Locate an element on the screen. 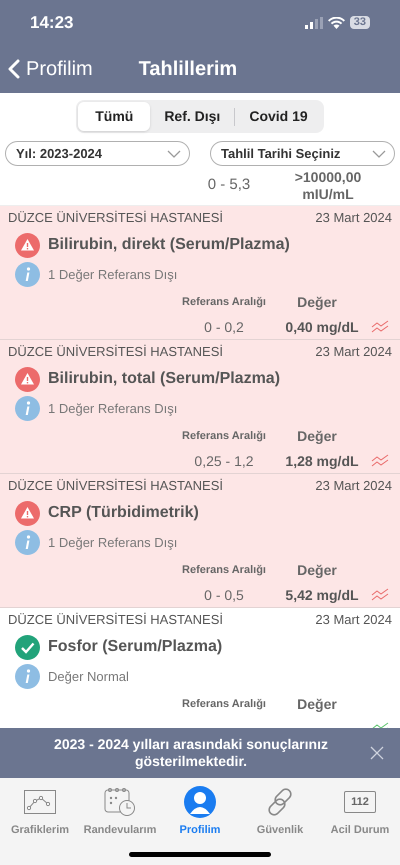 The image size is (400, 865). clock-time: 14:23 is located at coordinates (52, 23).